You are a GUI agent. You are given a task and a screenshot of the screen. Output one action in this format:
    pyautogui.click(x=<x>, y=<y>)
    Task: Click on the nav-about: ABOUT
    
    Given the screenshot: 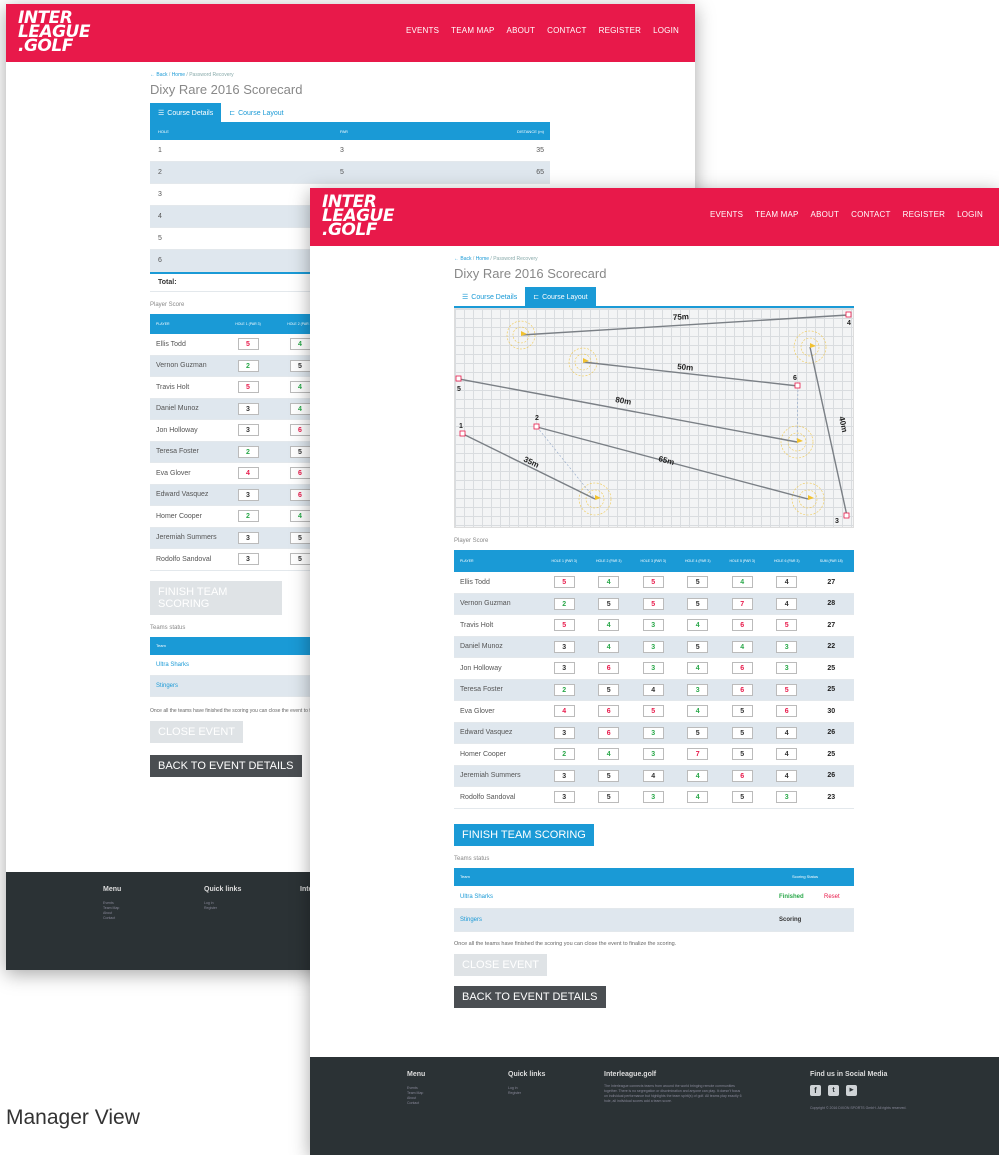 What is the action you would take?
    pyautogui.click(x=825, y=214)
    